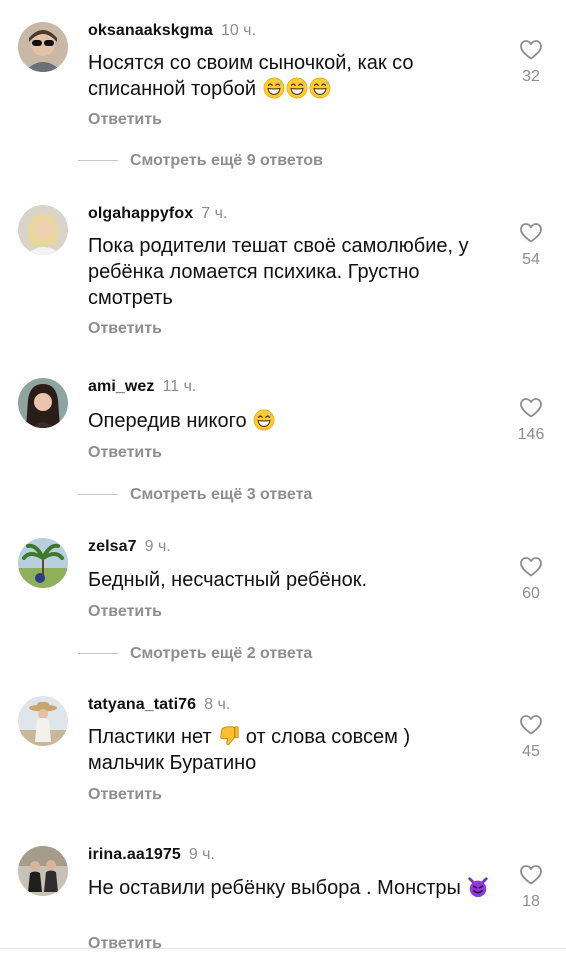 The height and width of the screenshot is (955, 566). What do you see at coordinates (531, 901) in the screenshot?
I see `like-count: 18` at bounding box center [531, 901].